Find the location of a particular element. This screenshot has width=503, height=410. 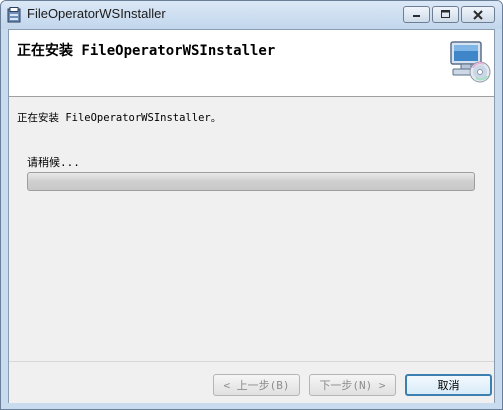

minimize-button is located at coordinates (416, 14).